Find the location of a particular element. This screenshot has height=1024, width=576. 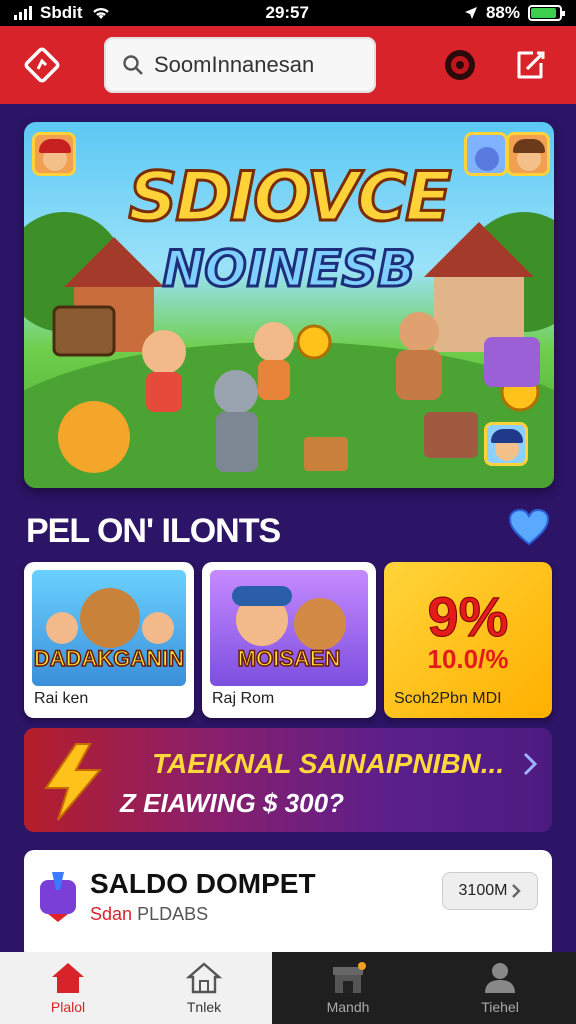

game-card-1-label: Rai ken is located at coordinates (61, 698).